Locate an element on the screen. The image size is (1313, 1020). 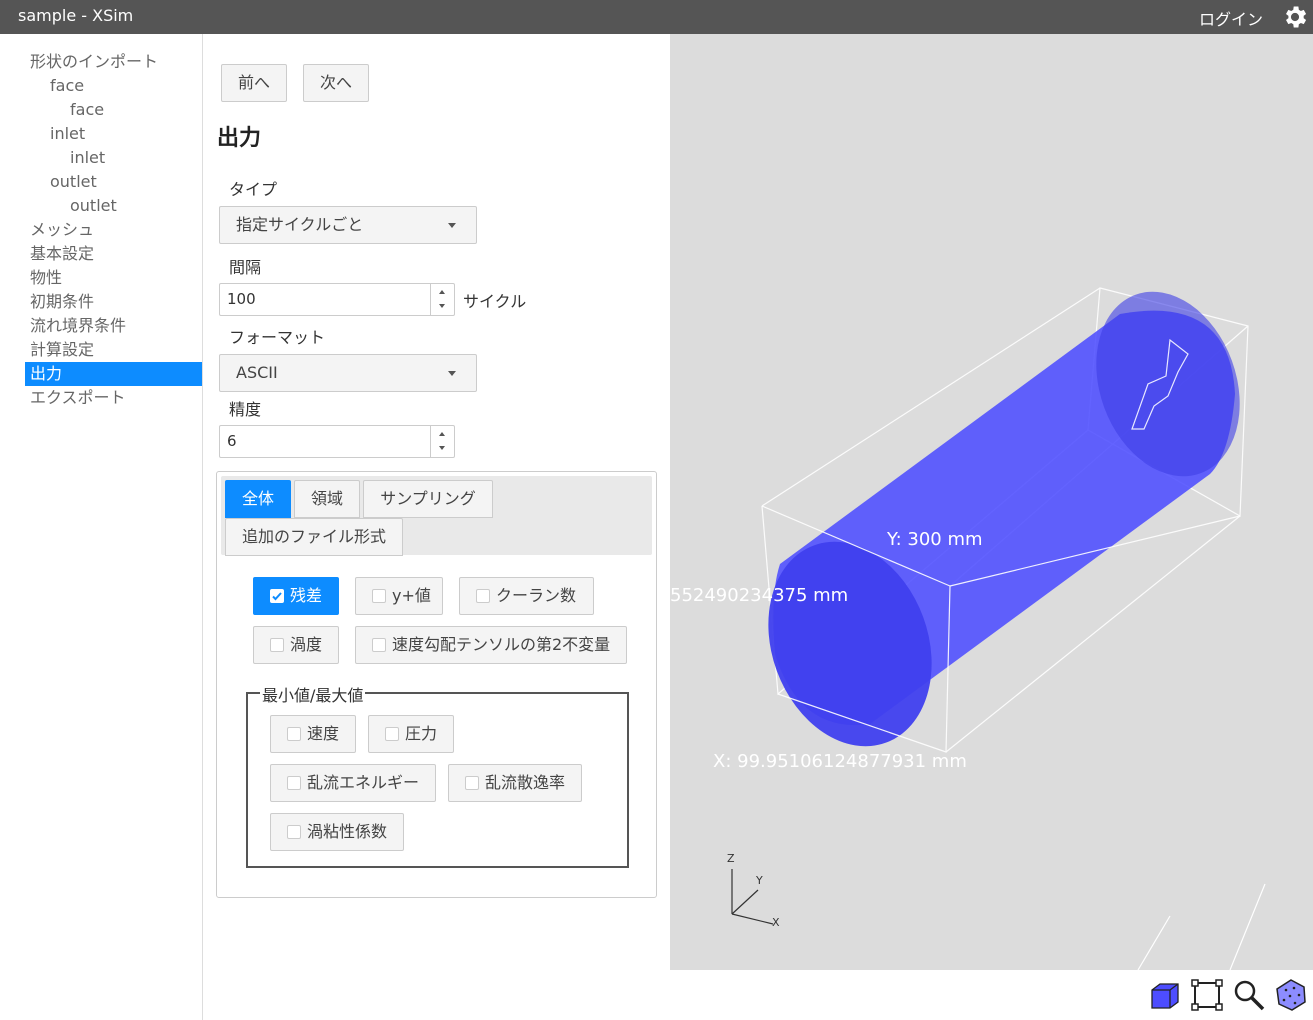
fit-frame-icon is located at coordinates (1207, 995).